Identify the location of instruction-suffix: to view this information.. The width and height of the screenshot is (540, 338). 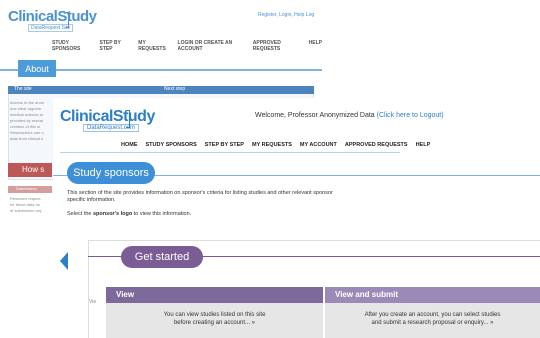
(162, 214).